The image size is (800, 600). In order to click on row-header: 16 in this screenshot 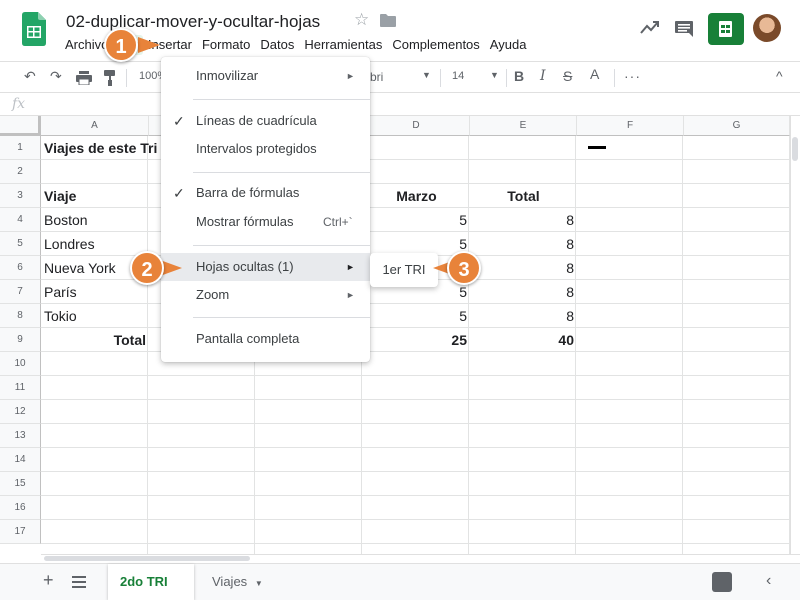, I will do `click(20, 508)`.